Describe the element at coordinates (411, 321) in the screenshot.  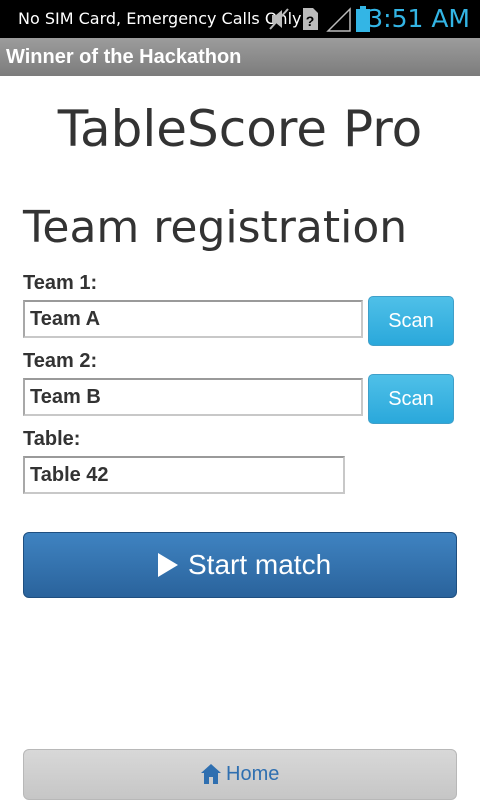
I see `team1-scan-button: Scan` at that location.